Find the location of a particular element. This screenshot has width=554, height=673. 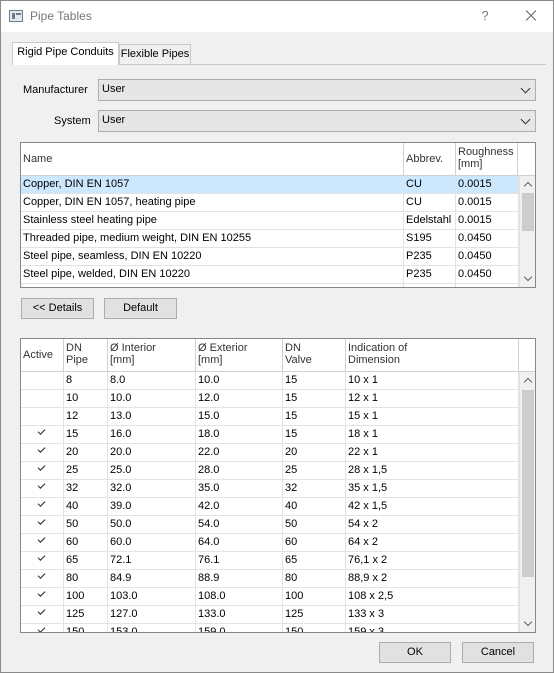

table-cell: PE-X is located at coordinates (212, 285).